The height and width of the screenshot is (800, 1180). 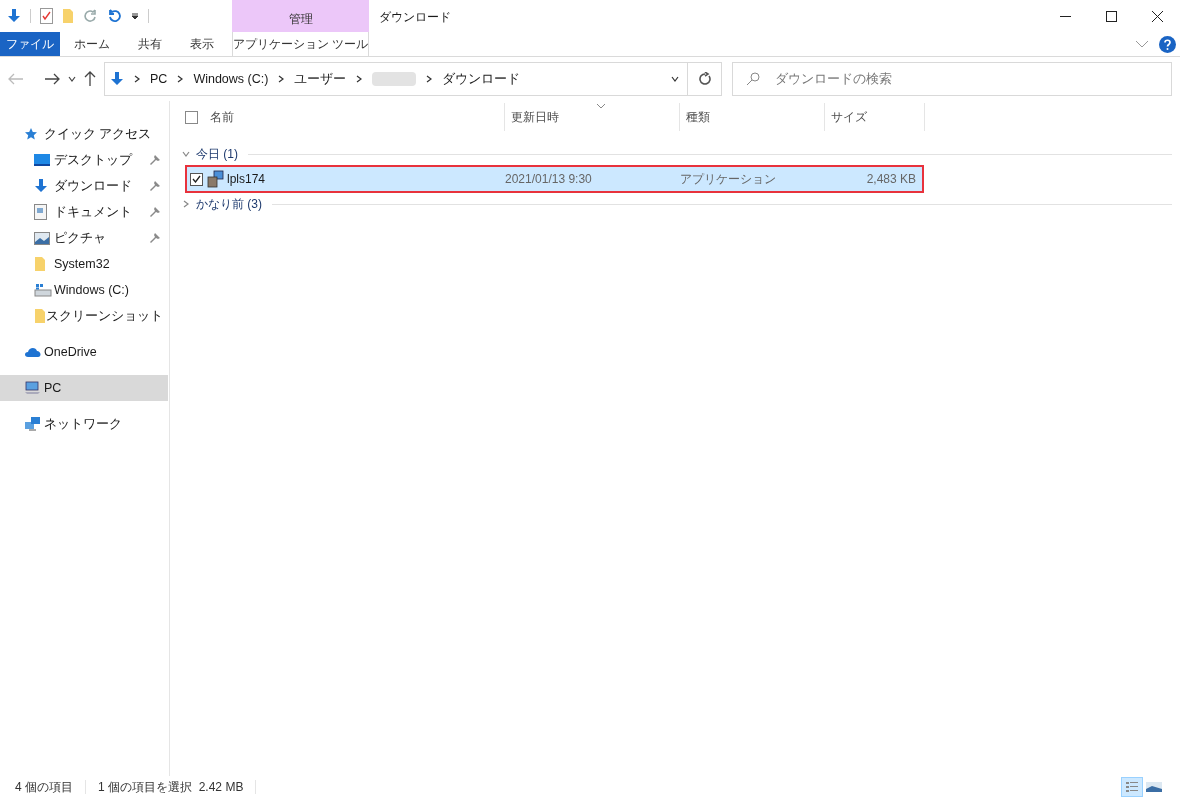 I want to click on sort-caret-icon, so click(x=601, y=106).